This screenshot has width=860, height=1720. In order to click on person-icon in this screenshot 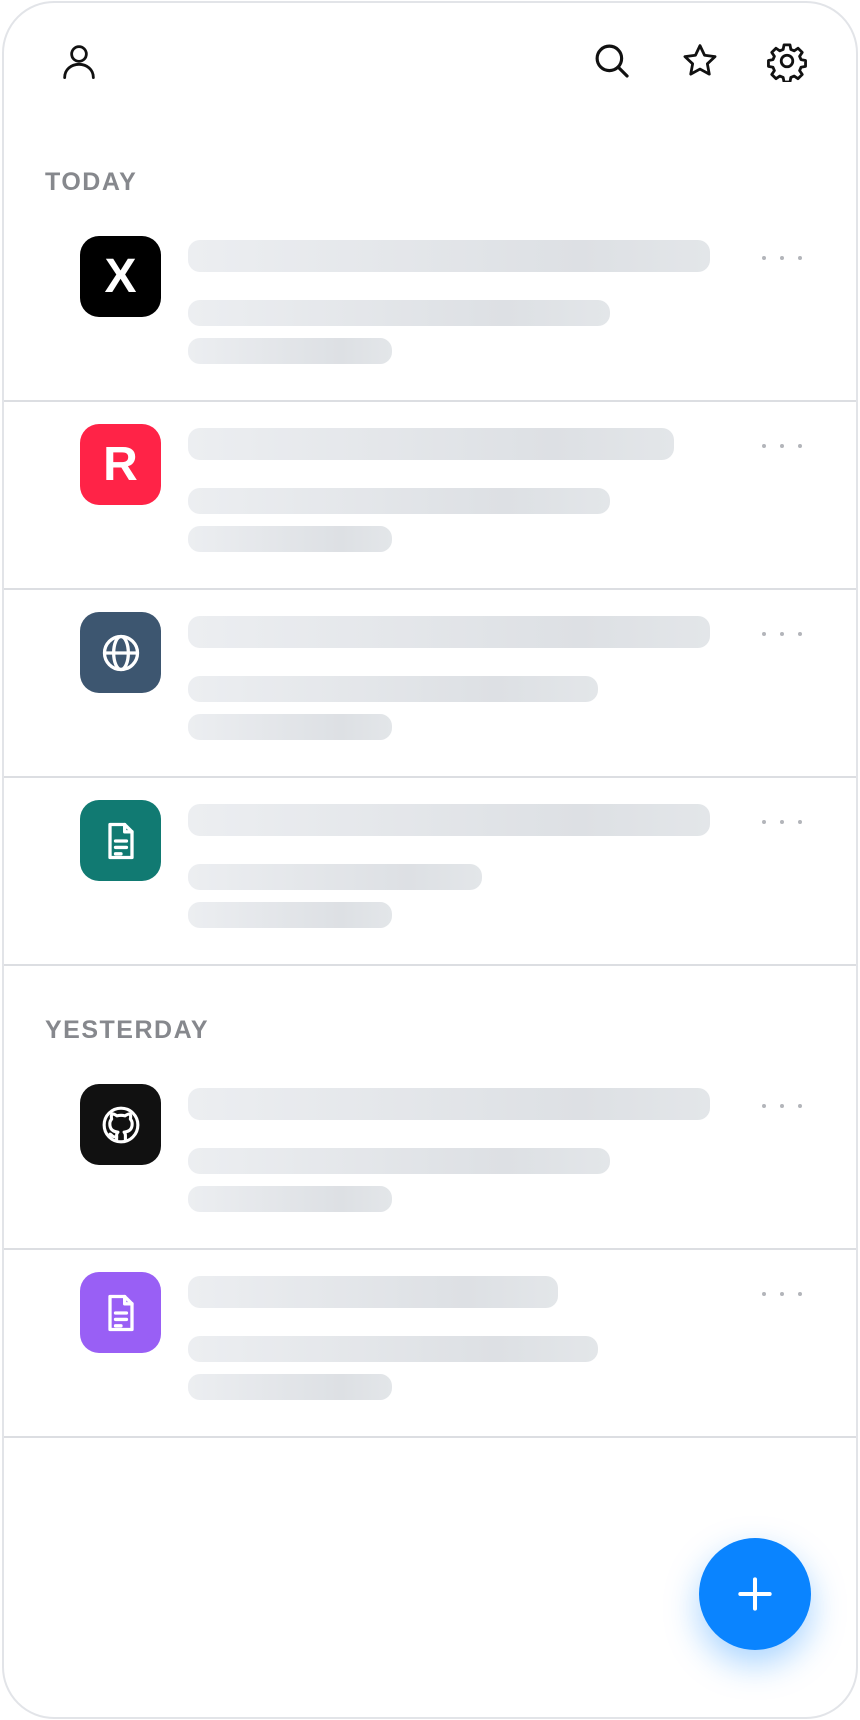, I will do `click(79, 62)`.